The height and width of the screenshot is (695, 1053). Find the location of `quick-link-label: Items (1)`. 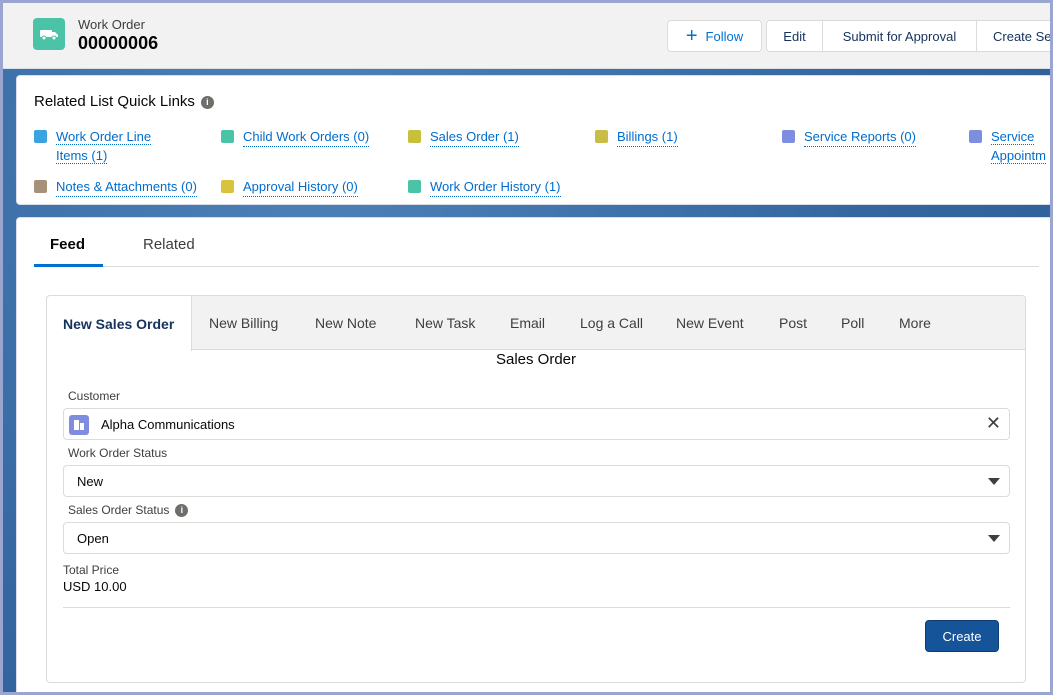

quick-link-label: Items (1) is located at coordinates (82, 156).